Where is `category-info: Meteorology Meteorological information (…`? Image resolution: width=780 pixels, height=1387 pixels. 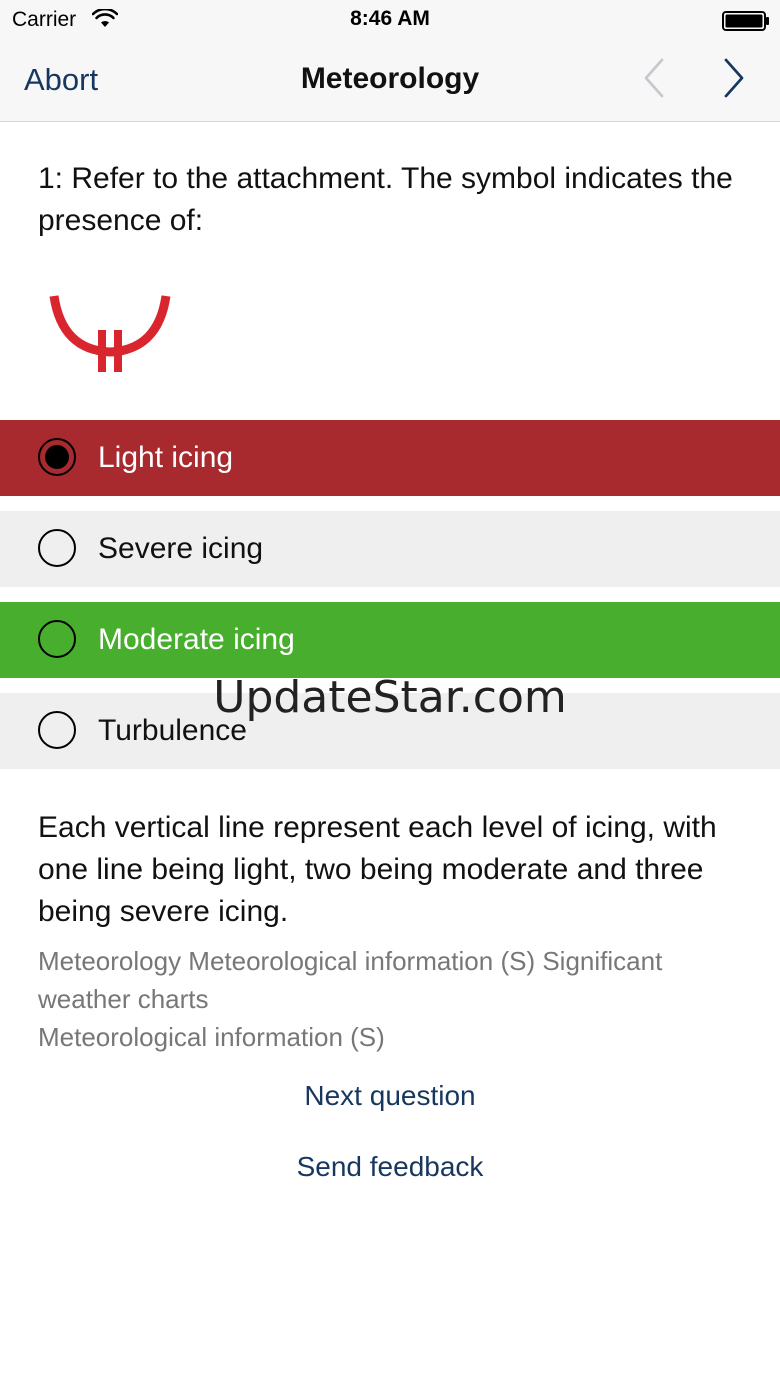 category-info: Meteorology Meteorological information (… is located at coordinates (398, 999).